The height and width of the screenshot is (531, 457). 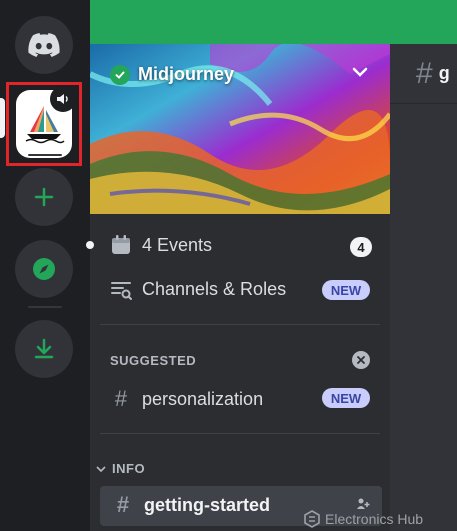 I want to click on dismiss-suggested-icon, so click(x=361, y=360).